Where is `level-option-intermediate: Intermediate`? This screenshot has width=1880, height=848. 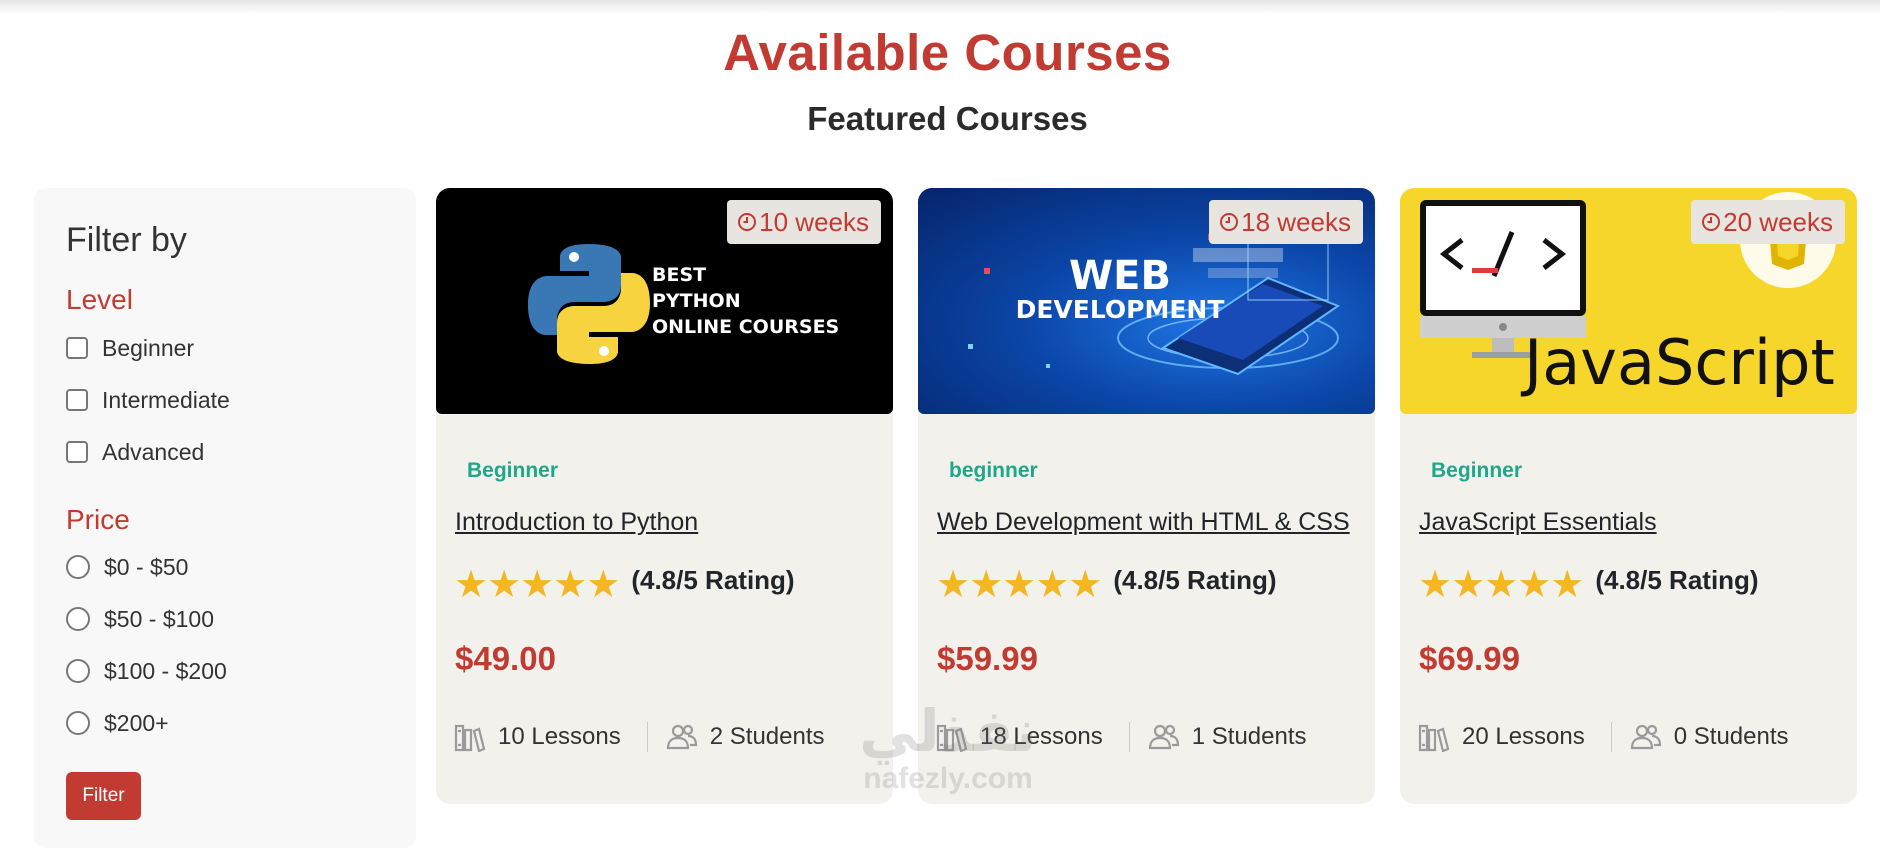 level-option-intermediate: Intermediate is located at coordinates (148, 400).